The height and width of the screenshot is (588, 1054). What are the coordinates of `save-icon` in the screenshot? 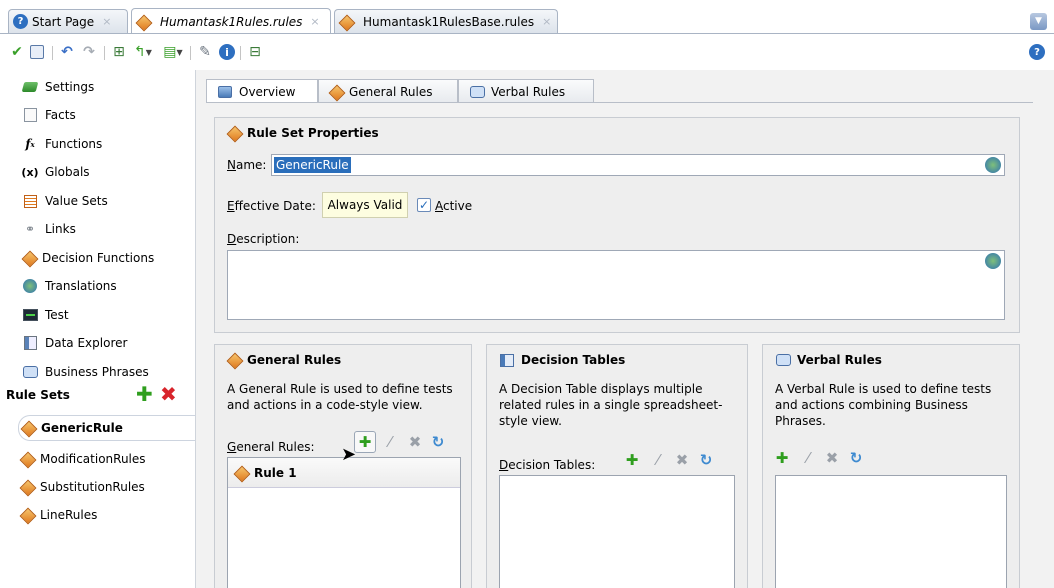 It's located at (37, 52).